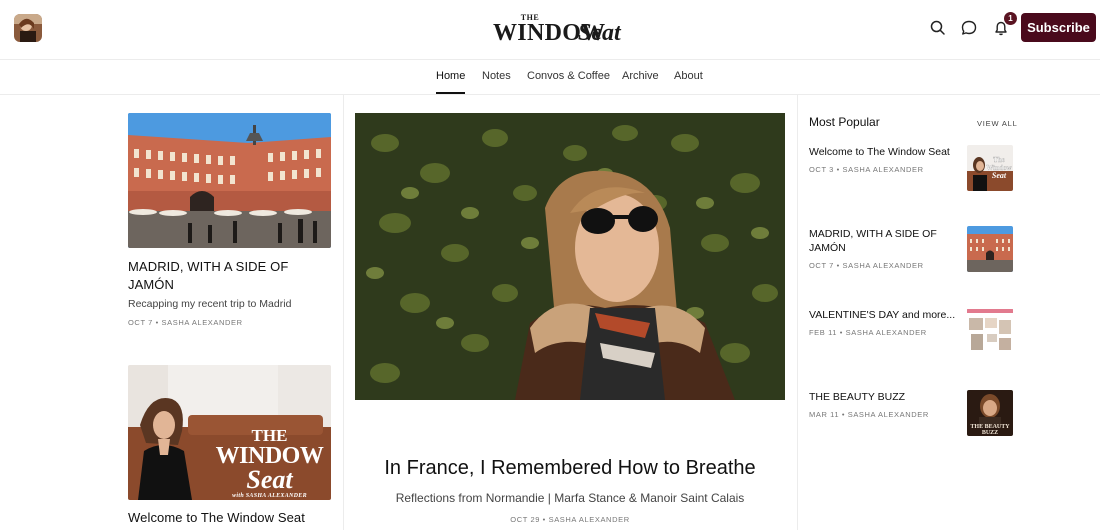 The image size is (1100, 530). Describe the element at coordinates (999, 160) in the screenshot. I see `svg-text: The` at that location.